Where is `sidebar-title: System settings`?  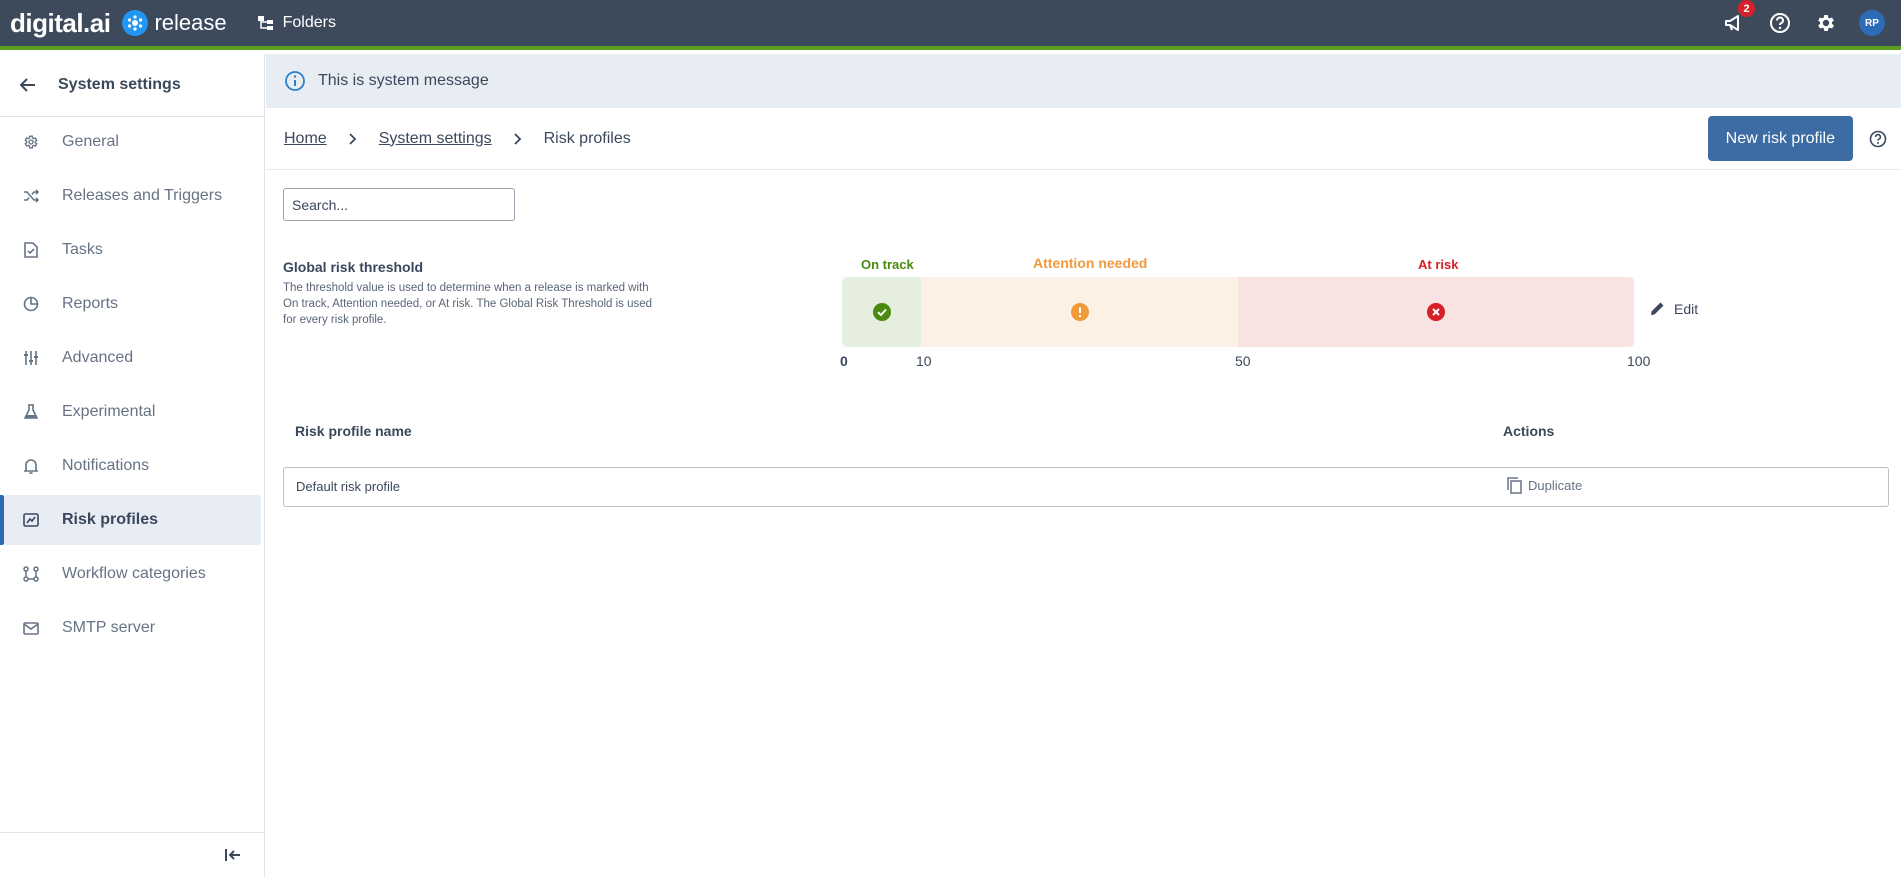 sidebar-title: System settings is located at coordinates (119, 84).